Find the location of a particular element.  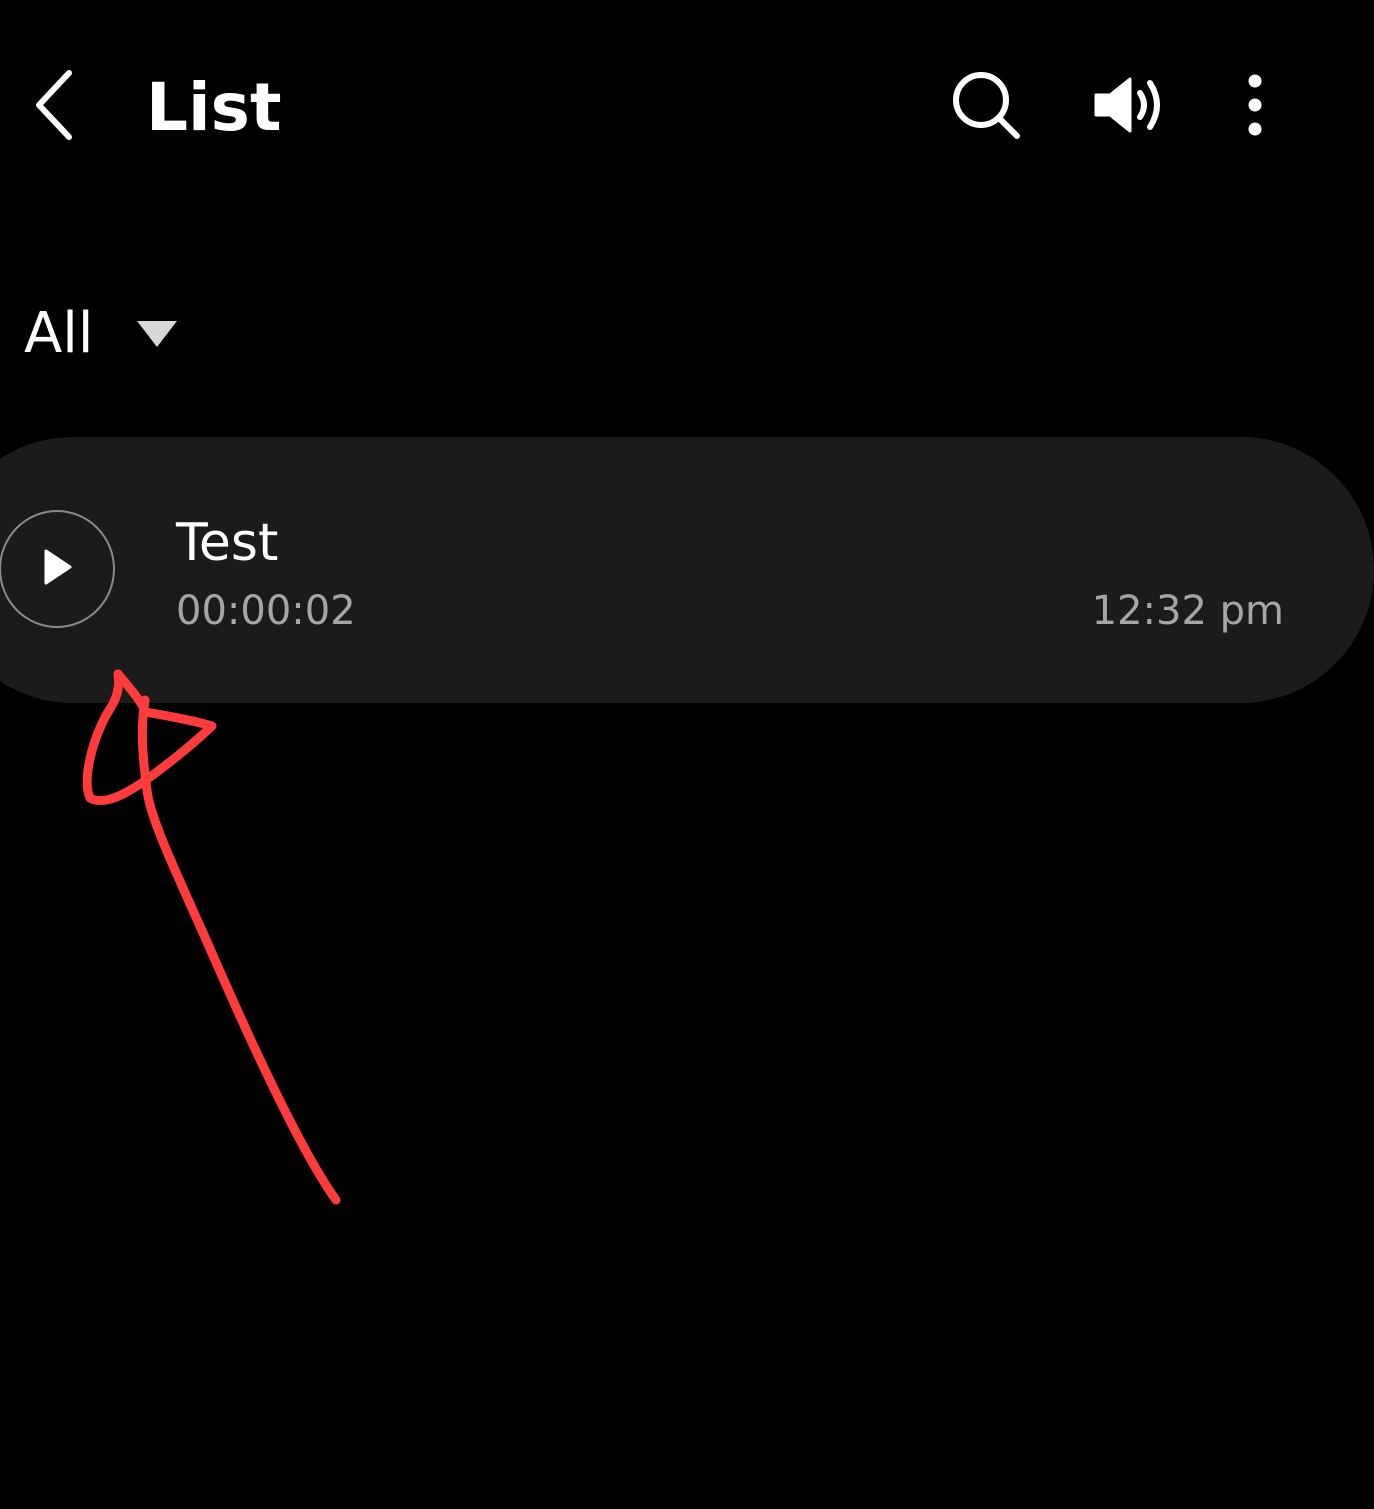

filter-selected-label: All is located at coordinates (59, 333).